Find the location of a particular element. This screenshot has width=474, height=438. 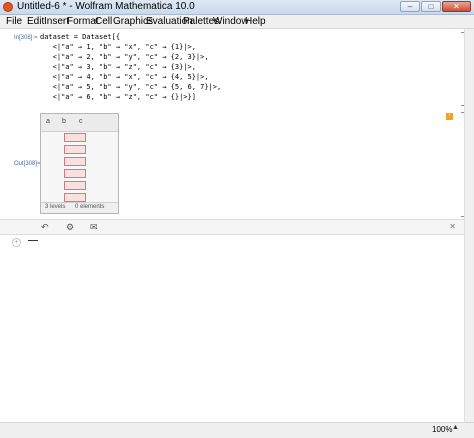

menu-file: File is located at coordinates (14, 21).